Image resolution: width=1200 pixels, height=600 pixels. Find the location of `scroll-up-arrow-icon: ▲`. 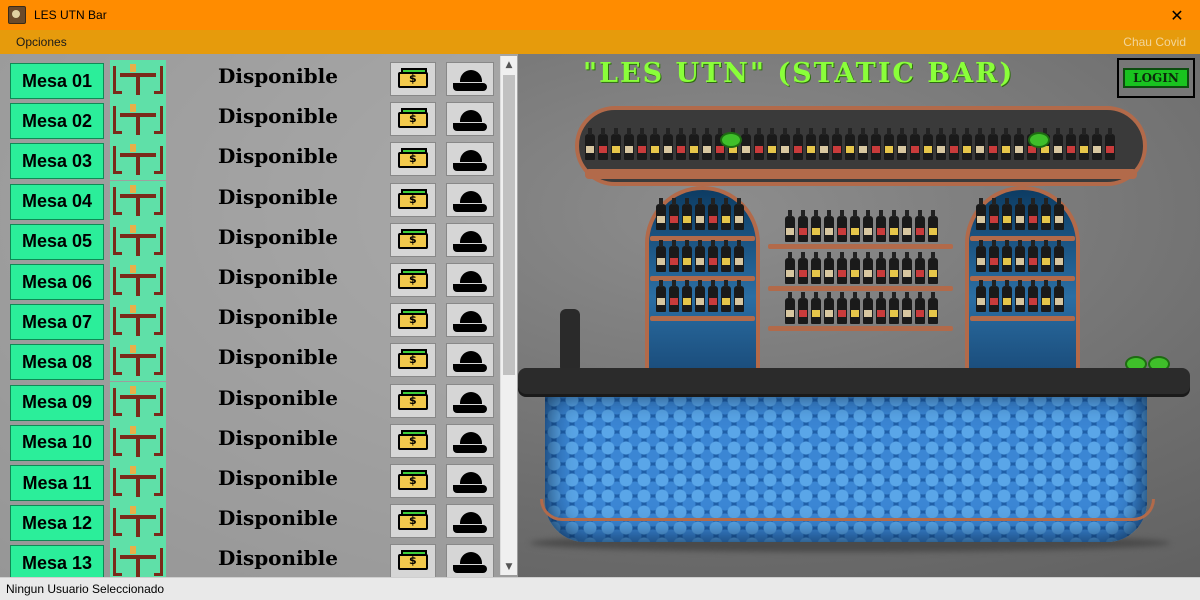

scroll-up-arrow-icon: ▲ is located at coordinates (509, 64).